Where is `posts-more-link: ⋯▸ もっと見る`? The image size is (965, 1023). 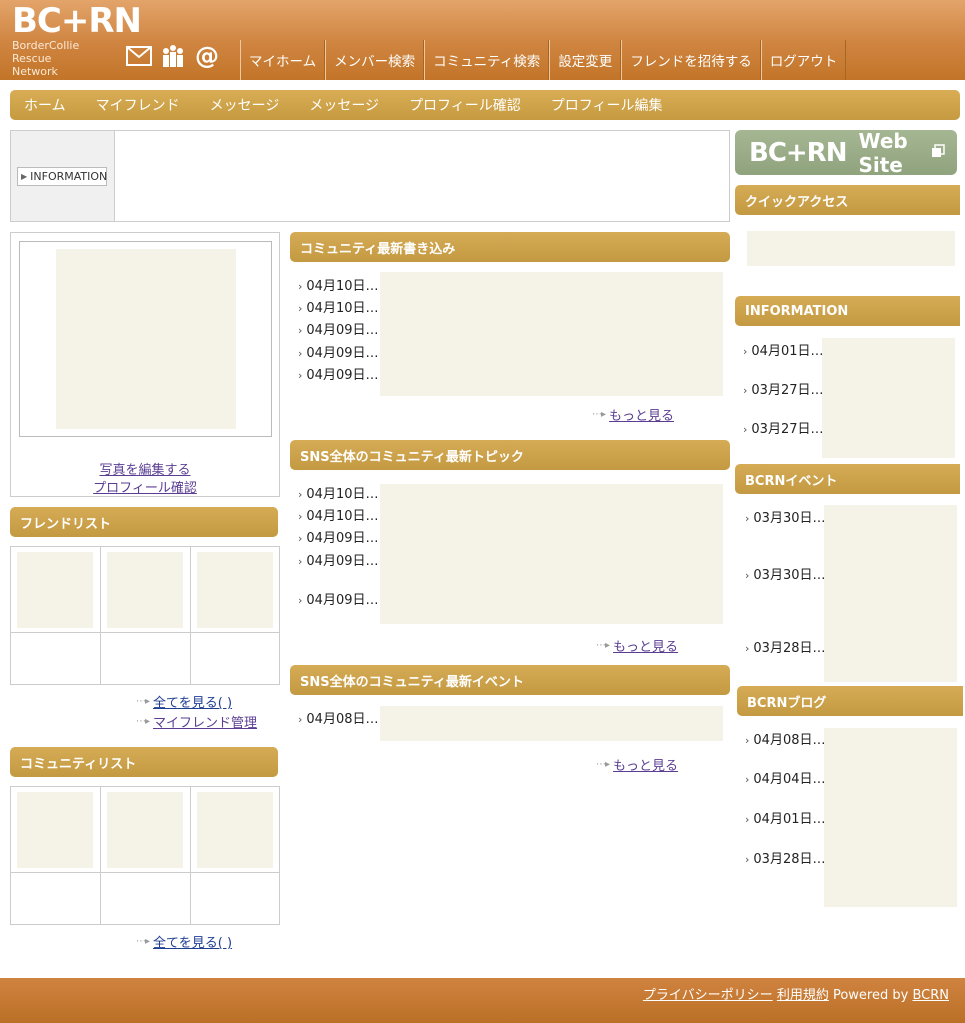 posts-more-link: ⋯▸ もっと見る is located at coordinates (633, 414).